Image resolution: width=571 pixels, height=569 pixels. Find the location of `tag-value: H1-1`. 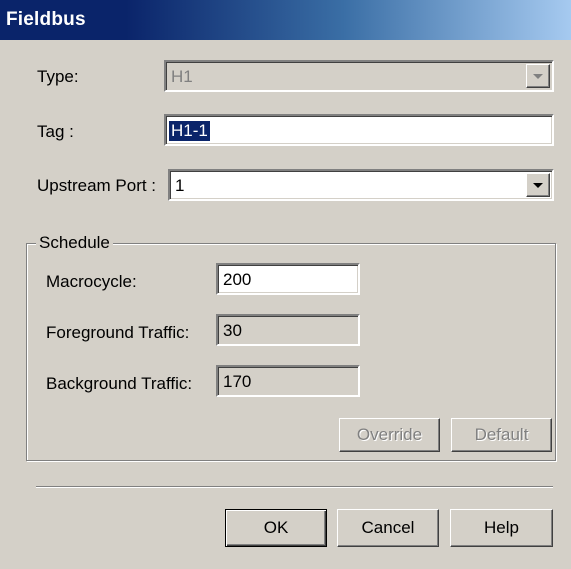

tag-value: H1-1 is located at coordinates (189, 131).